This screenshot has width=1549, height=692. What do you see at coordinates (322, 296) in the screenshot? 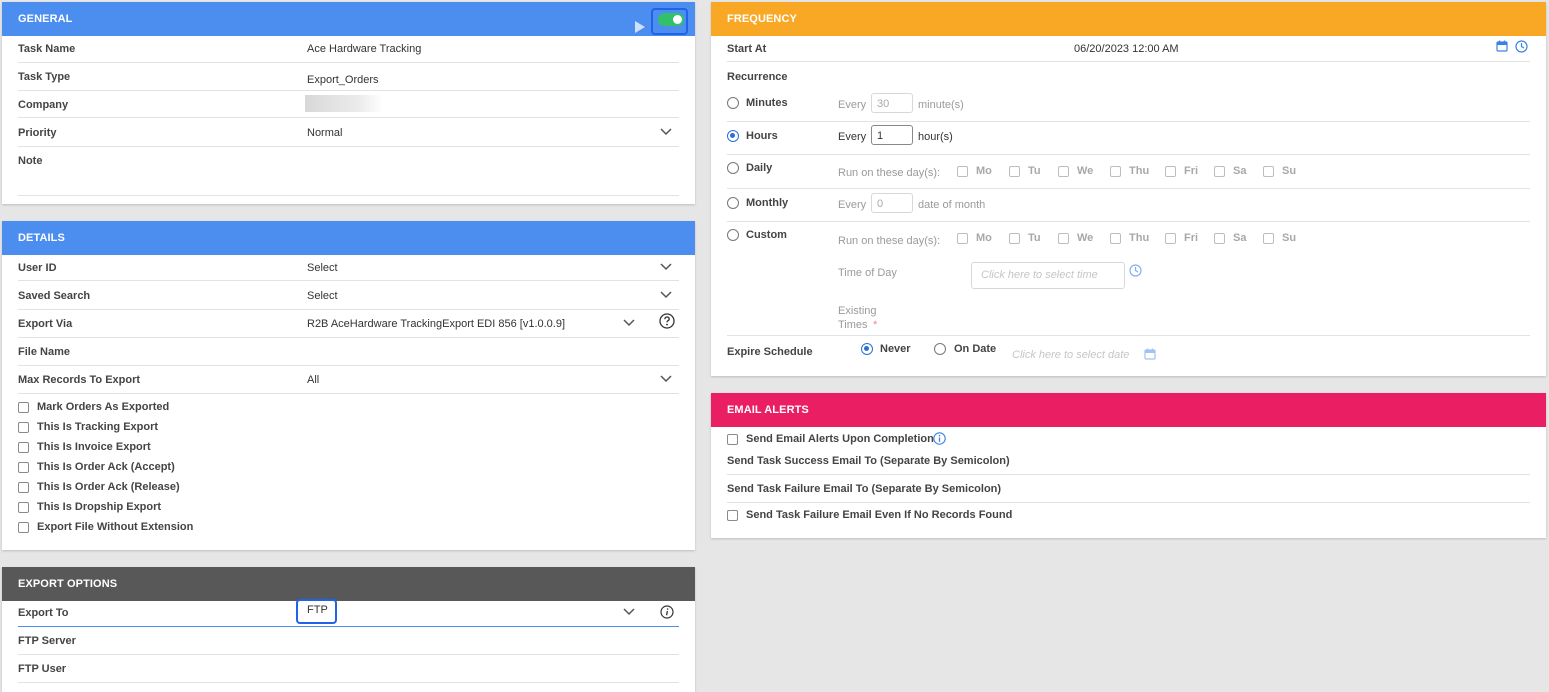
I see `saved-search-select: Select` at bounding box center [322, 296].